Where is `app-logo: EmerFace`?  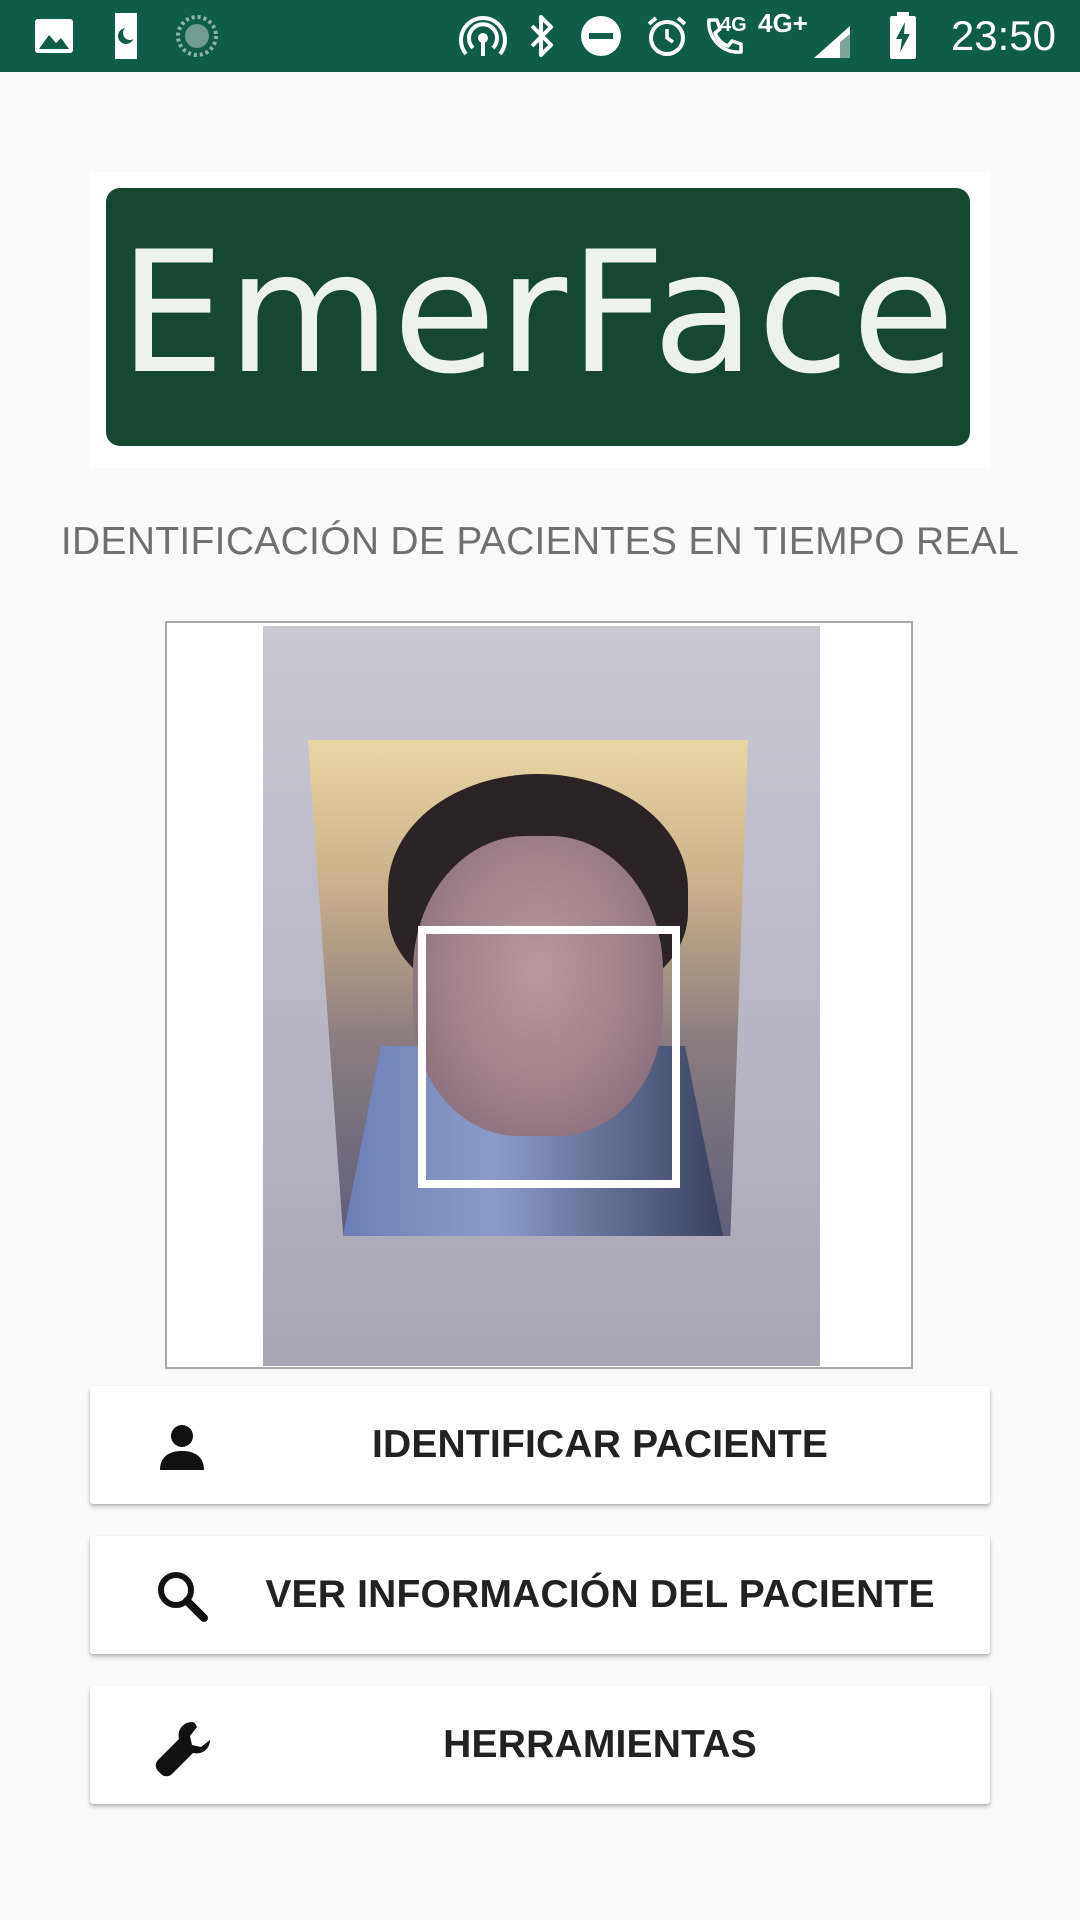
app-logo: EmerFace is located at coordinates (540, 320).